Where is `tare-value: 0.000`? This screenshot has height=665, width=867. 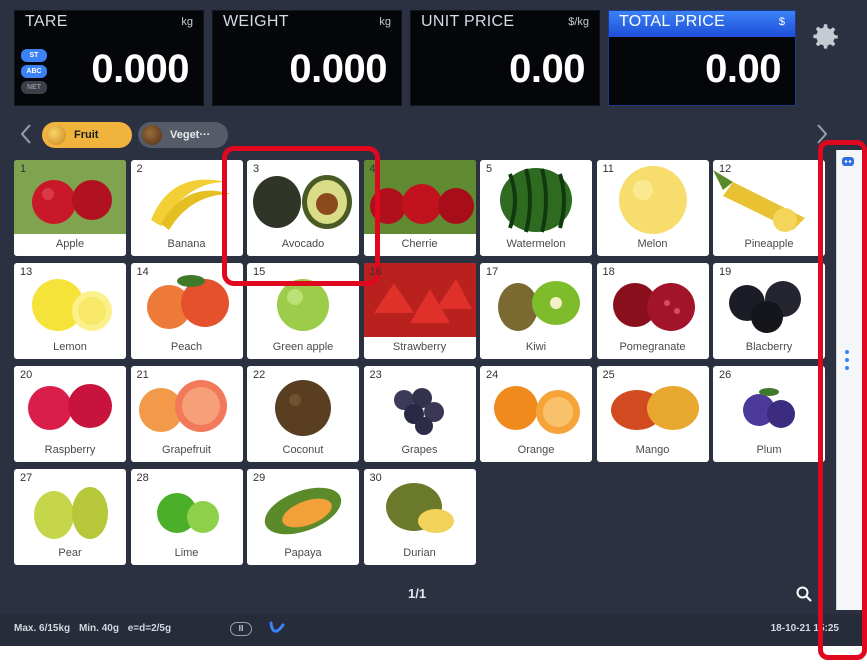
tare-value: 0.000 is located at coordinates (140, 69).